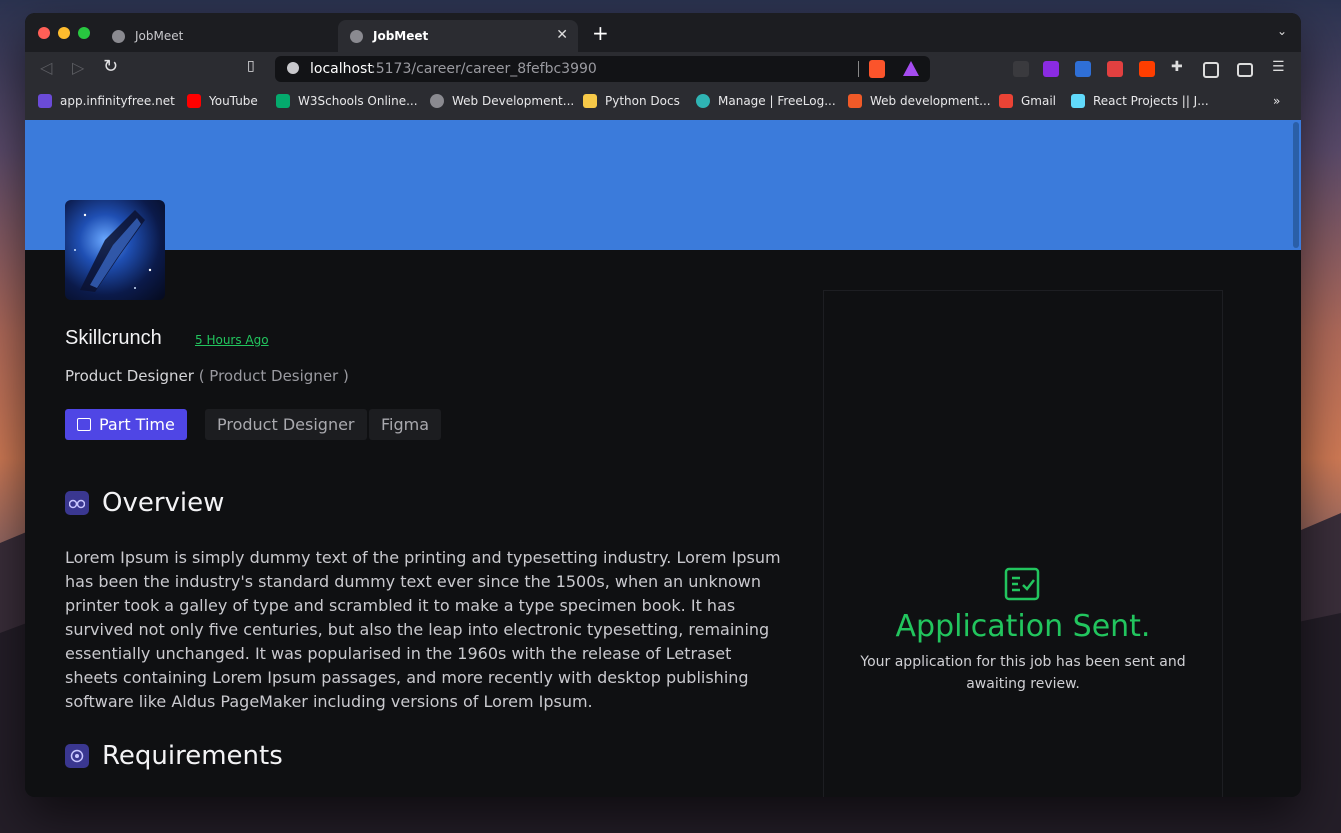 The width and height of the screenshot is (1341, 833). I want to click on calendar-icon, so click(84, 424).